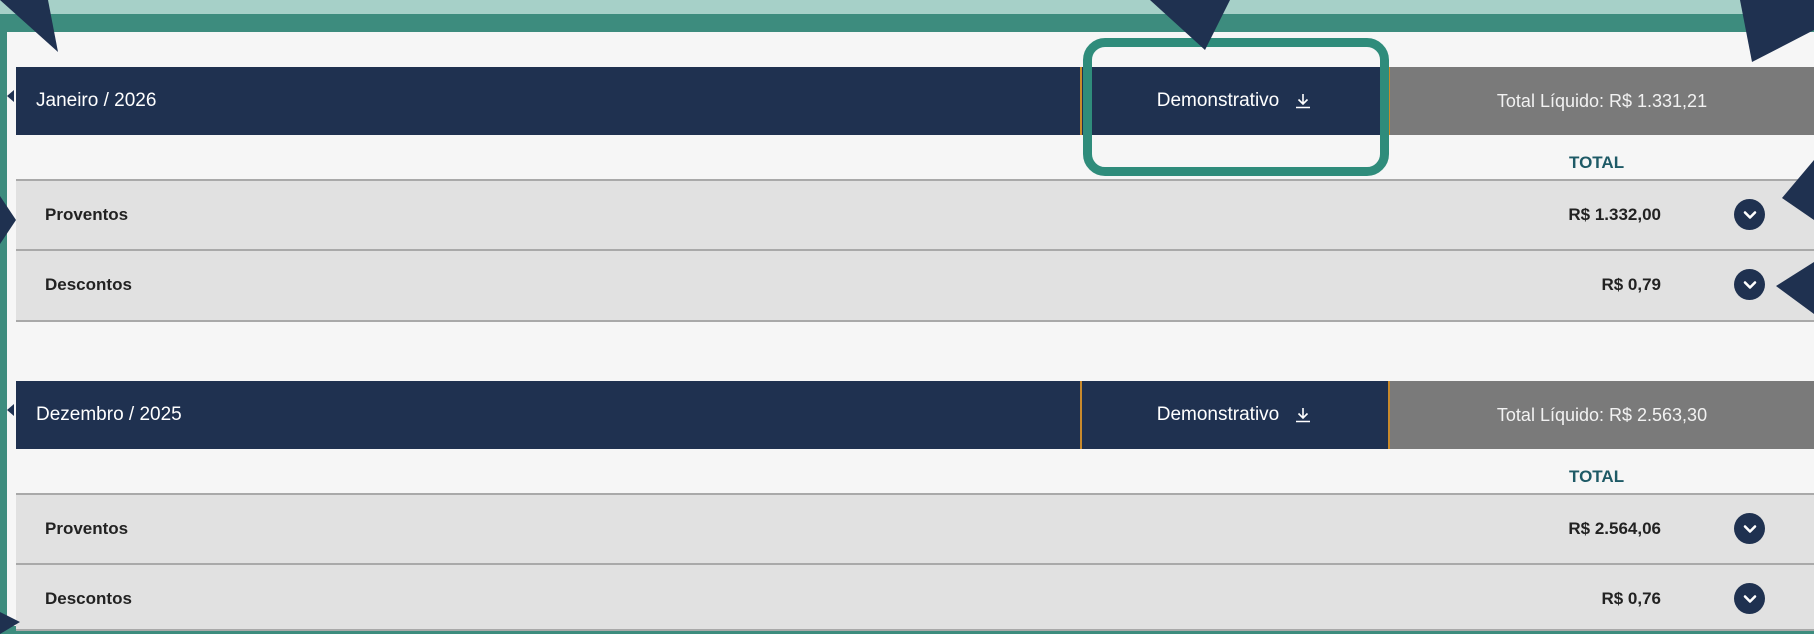  I want to click on total-liquido: Total Líquido: R$ 1.331,21, so click(1602, 101).